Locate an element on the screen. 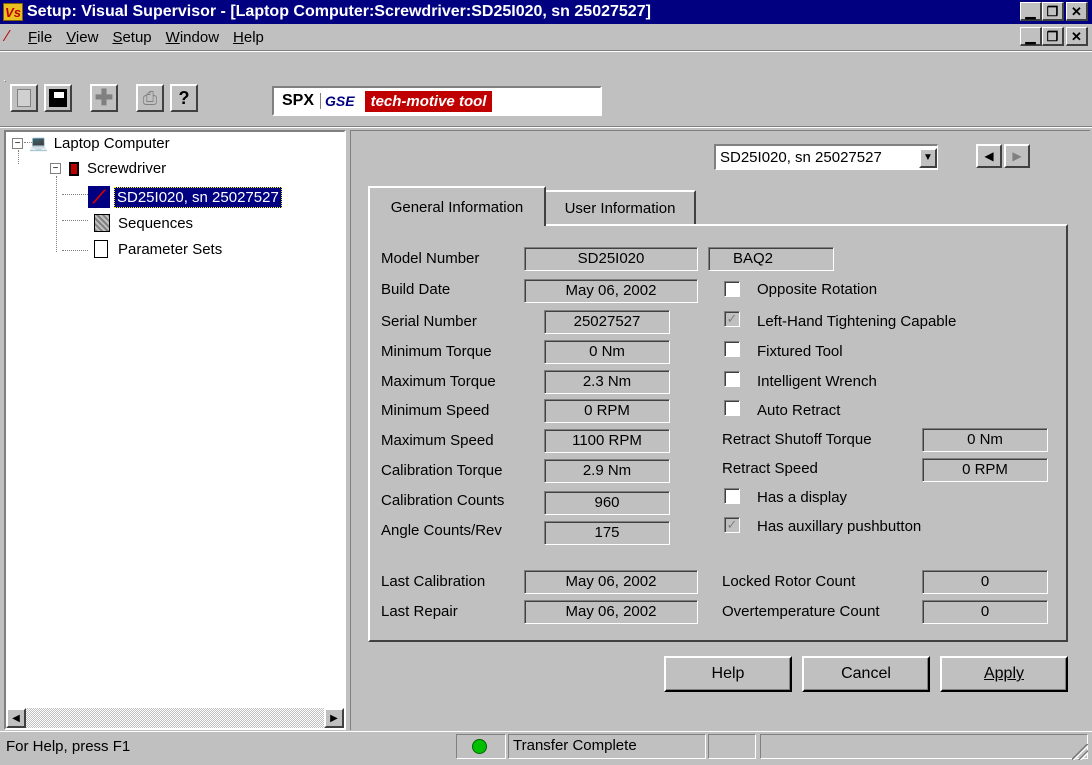 This screenshot has height=765, width=1092. app-icon: Vs is located at coordinates (13, 12).